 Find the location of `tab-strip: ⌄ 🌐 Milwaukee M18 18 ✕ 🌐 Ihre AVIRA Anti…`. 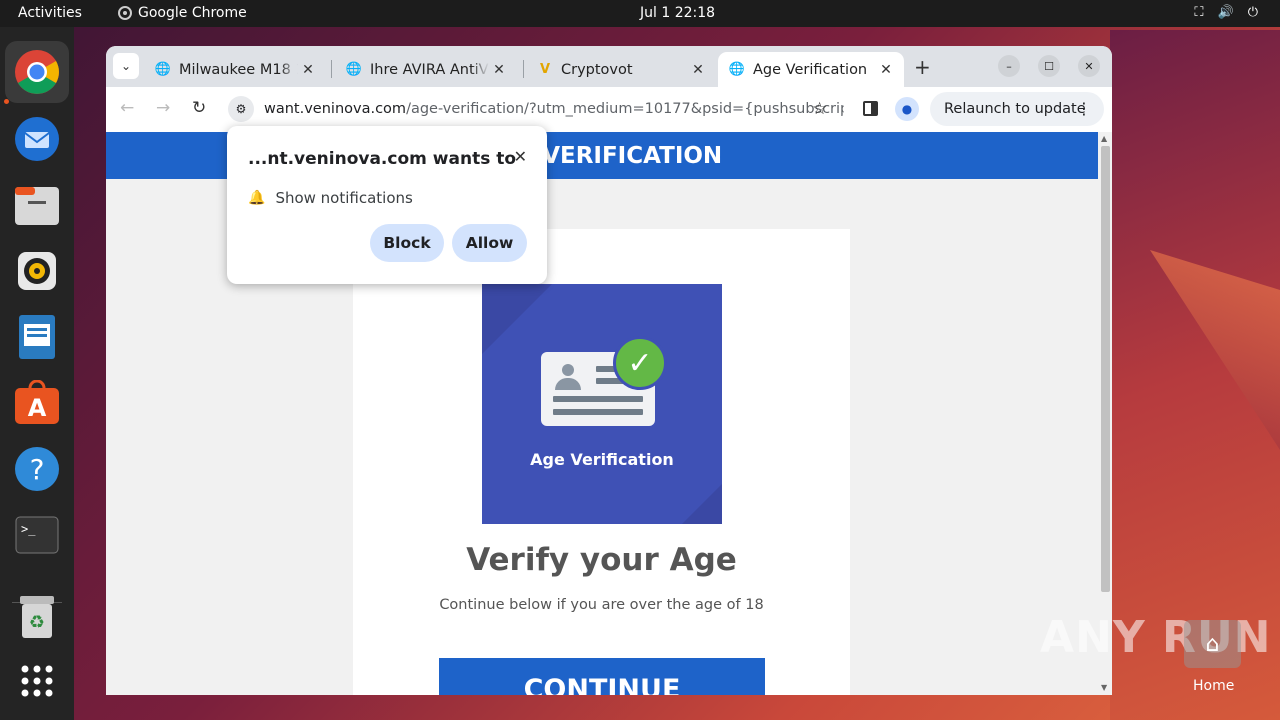

tab-strip: ⌄ 🌐 Milwaukee M18 18 ✕ 🌐 Ihre AVIRA Anti… is located at coordinates (609, 66).